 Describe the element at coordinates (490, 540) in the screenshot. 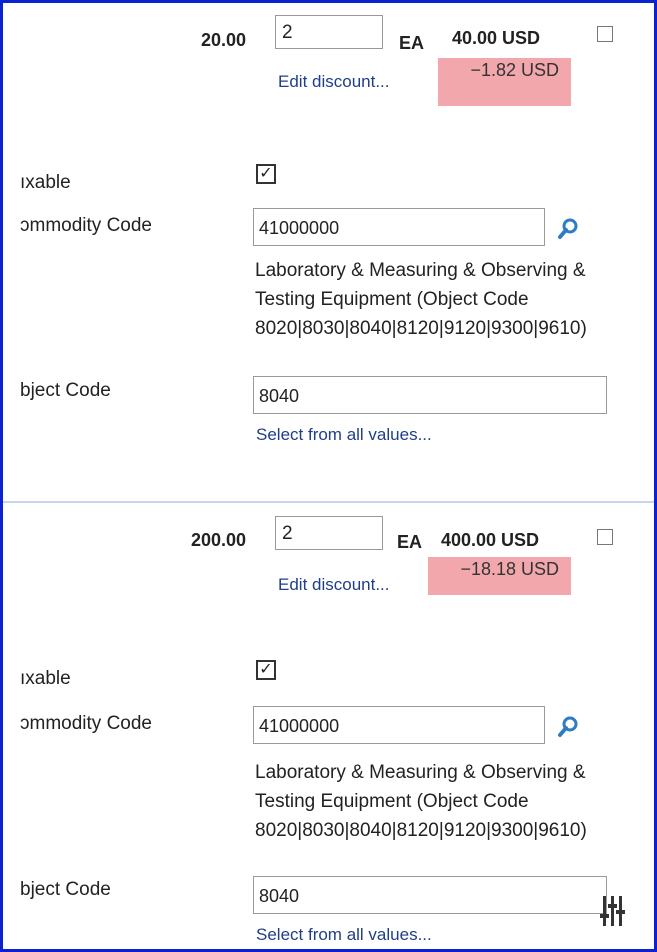

I see `line-total: 400.00 USD` at that location.